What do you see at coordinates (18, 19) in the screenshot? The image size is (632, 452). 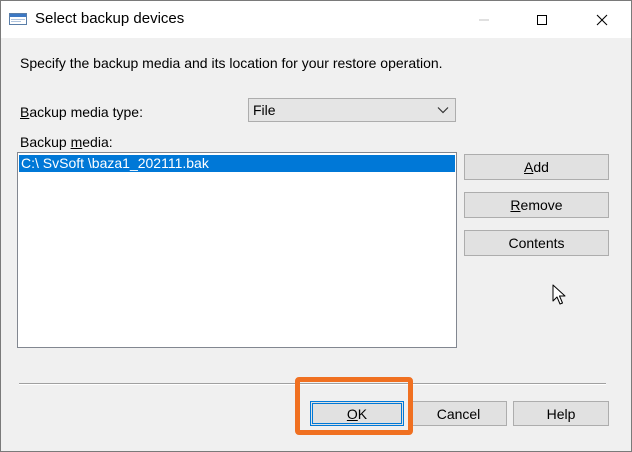 I see `dialog-window-icon` at bounding box center [18, 19].